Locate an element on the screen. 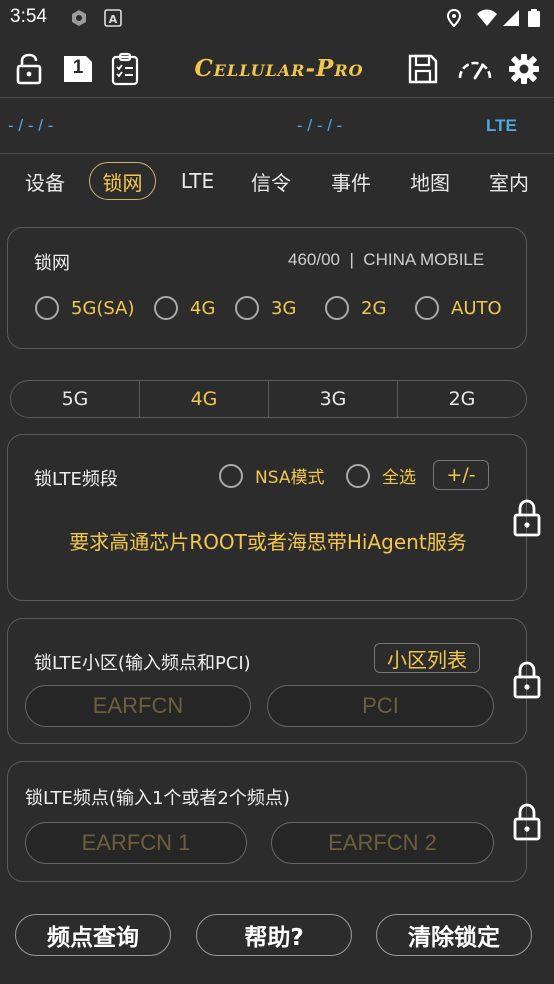 The image size is (554, 984). status-bar: 3:54 A is located at coordinates (277, 18).